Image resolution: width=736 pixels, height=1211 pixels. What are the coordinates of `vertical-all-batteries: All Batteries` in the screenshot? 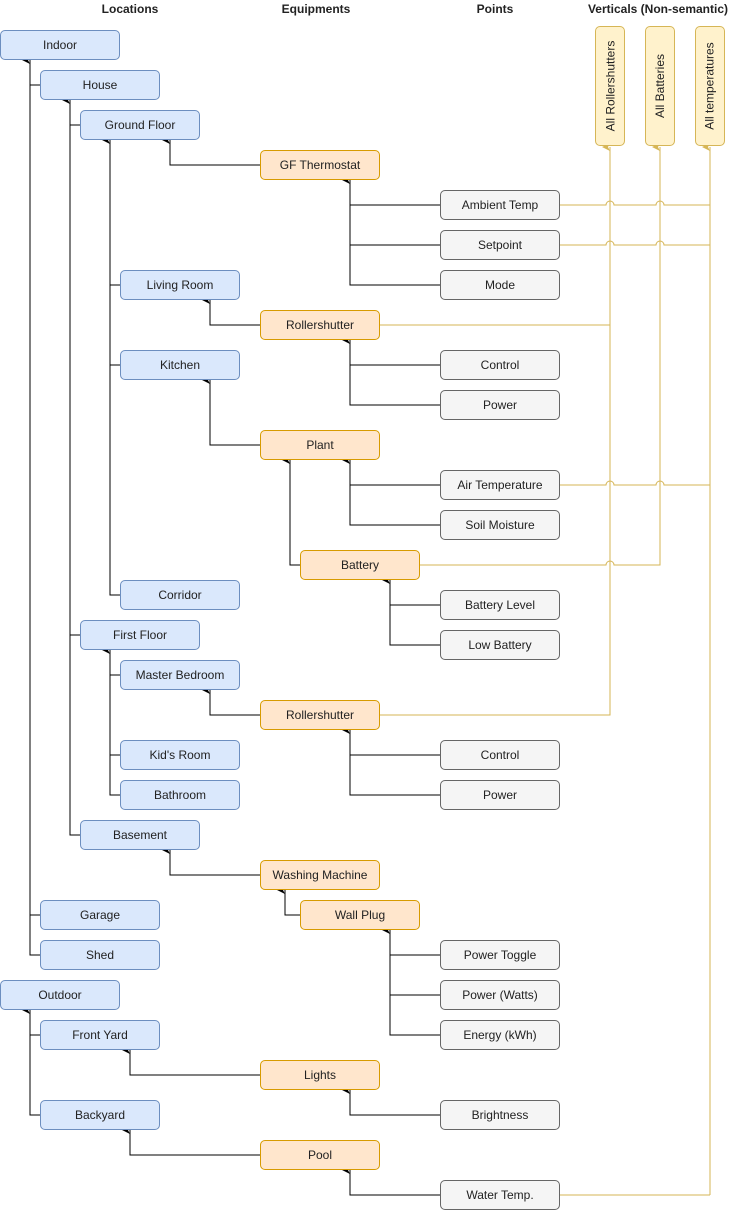 It's located at (660, 86).